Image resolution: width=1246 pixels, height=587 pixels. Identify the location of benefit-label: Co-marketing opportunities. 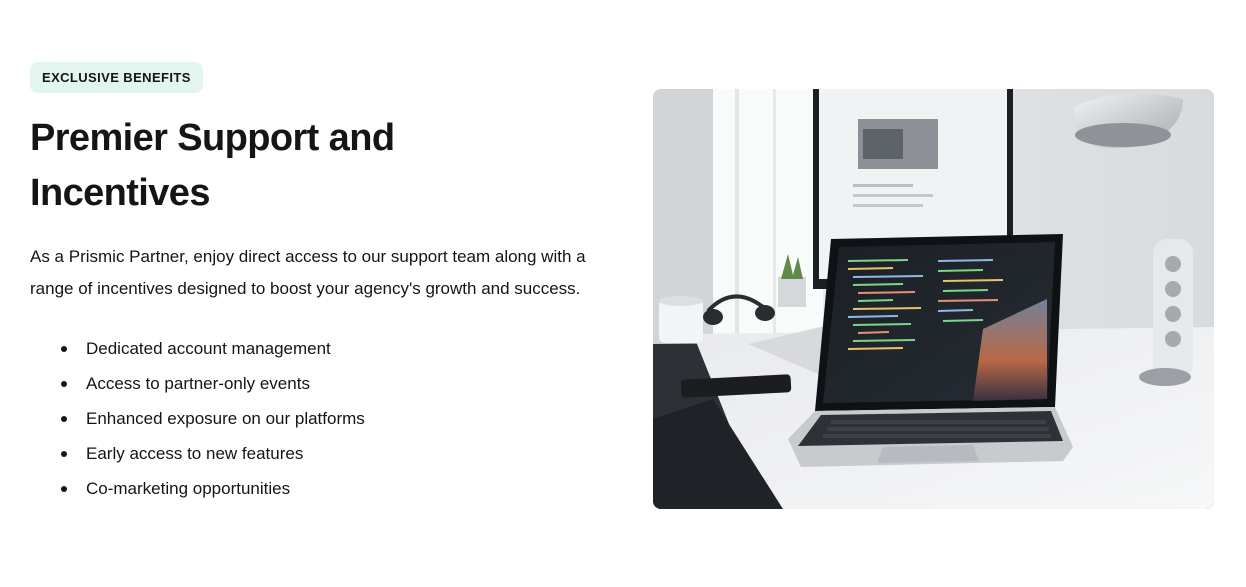
(188, 488).